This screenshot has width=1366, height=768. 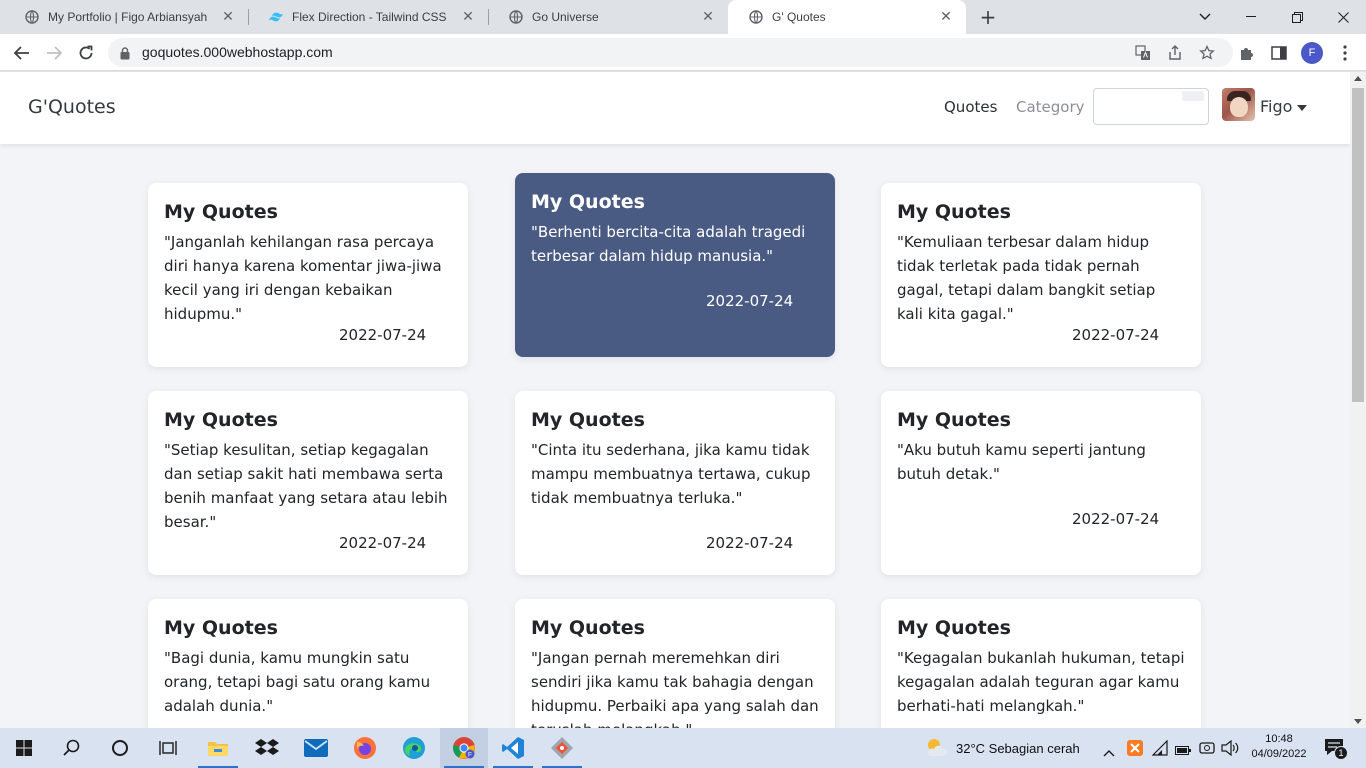 What do you see at coordinates (1358, 721) in the screenshot?
I see `scroll-down-arrow-icon` at bounding box center [1358, 721].